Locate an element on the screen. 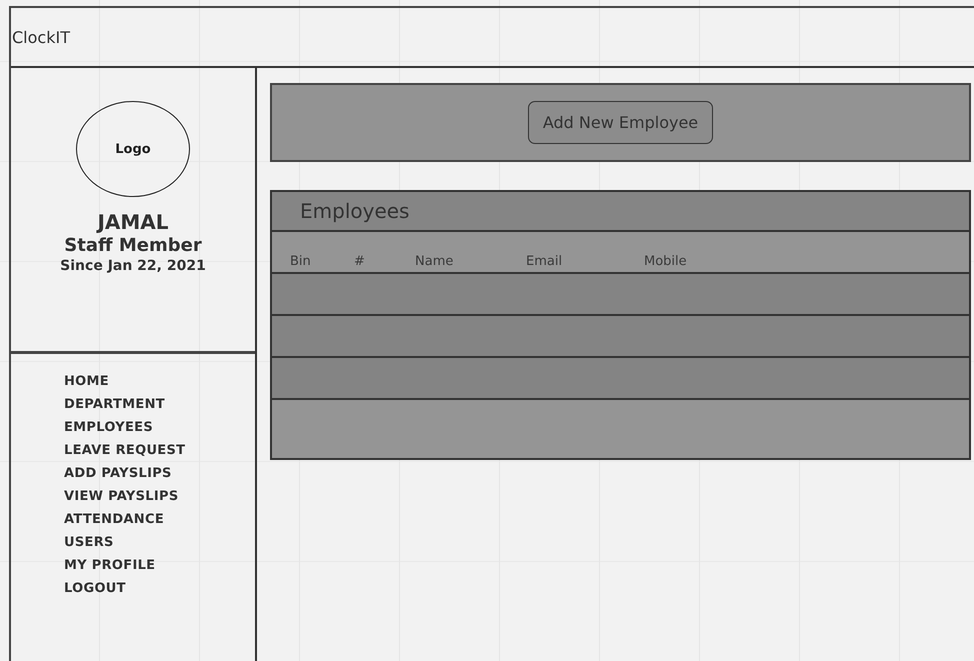  logo: Logo is located at coordinates (133, 149).